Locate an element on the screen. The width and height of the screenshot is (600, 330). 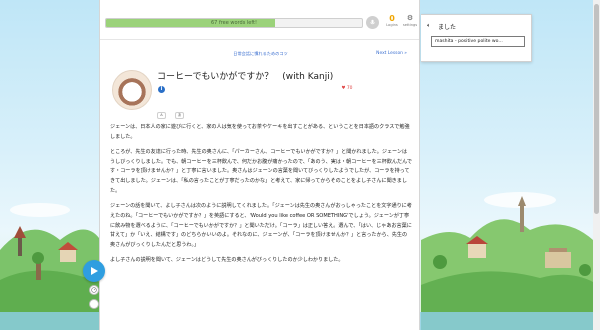
microphone-icon is located at coordinates (372, 22).